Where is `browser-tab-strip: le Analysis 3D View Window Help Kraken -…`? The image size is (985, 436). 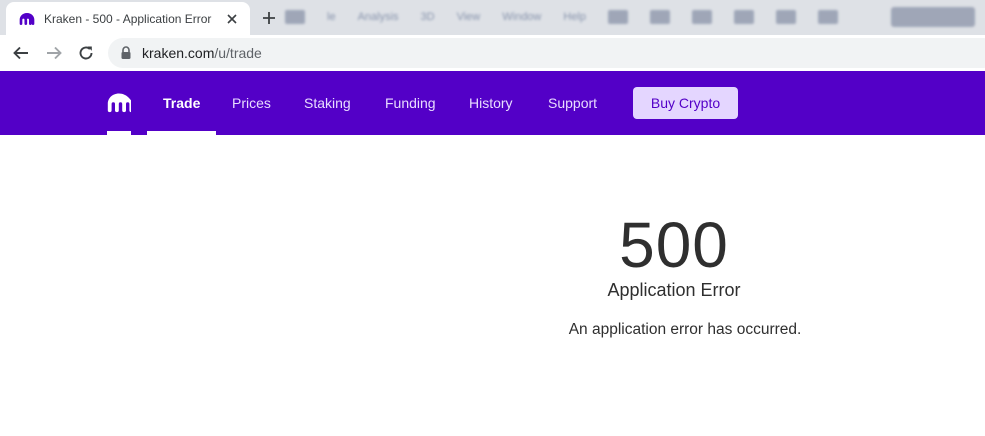
browser-tab-strip: le Analysis 3D View Window Help Kraken -… is located at coordinates (492, 17).